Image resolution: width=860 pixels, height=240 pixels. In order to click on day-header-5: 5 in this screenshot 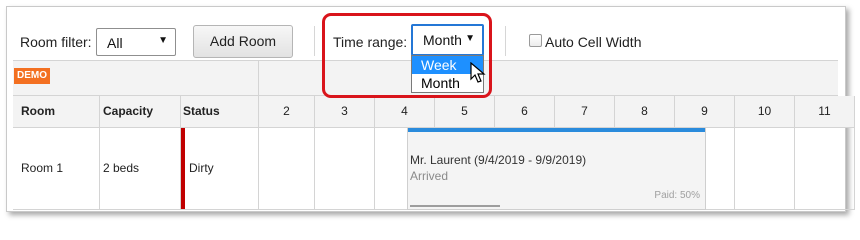, I will do `click(465, 112)`.